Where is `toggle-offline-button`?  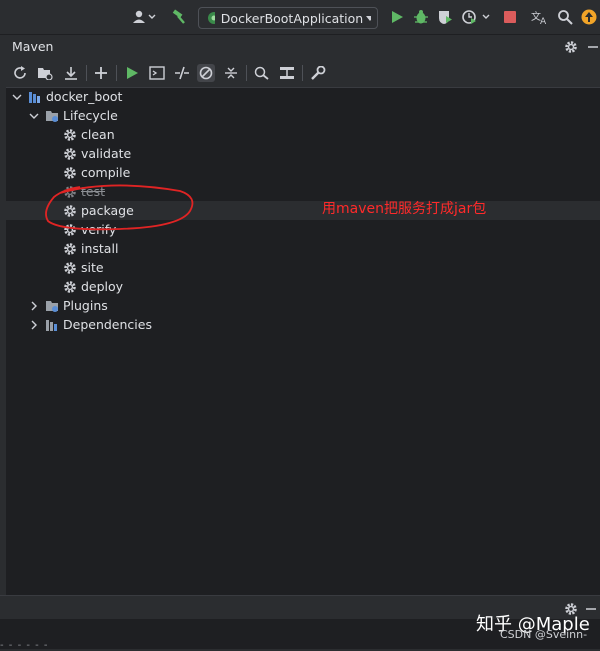
toggle-offline-button is located at coordinates (182, 73).